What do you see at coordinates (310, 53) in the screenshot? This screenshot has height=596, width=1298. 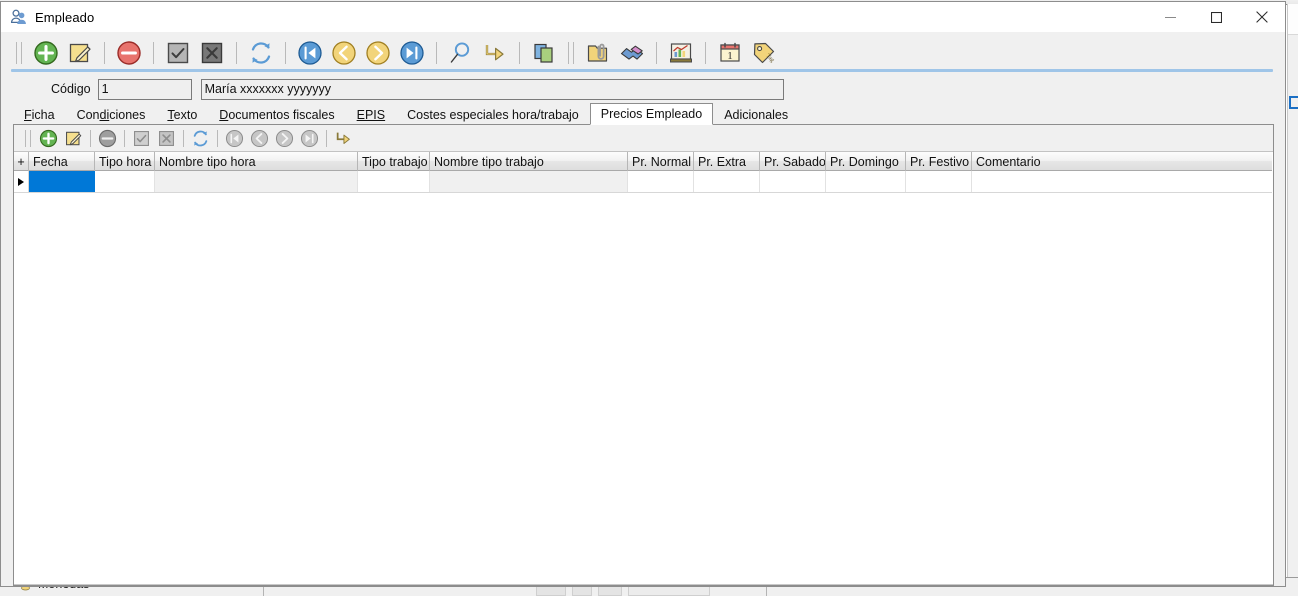 I see `first-record-button` at bounding box center [310, 53].